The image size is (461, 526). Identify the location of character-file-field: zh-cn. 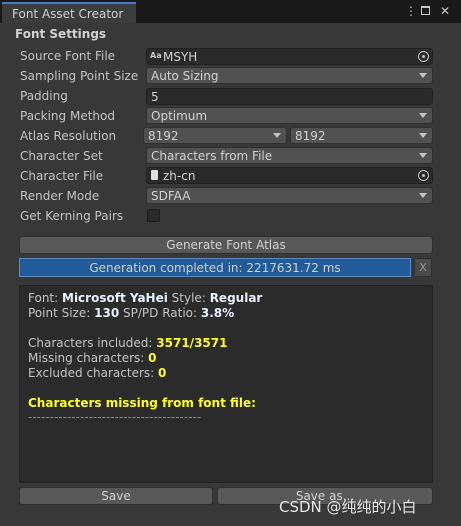
(289, 175).